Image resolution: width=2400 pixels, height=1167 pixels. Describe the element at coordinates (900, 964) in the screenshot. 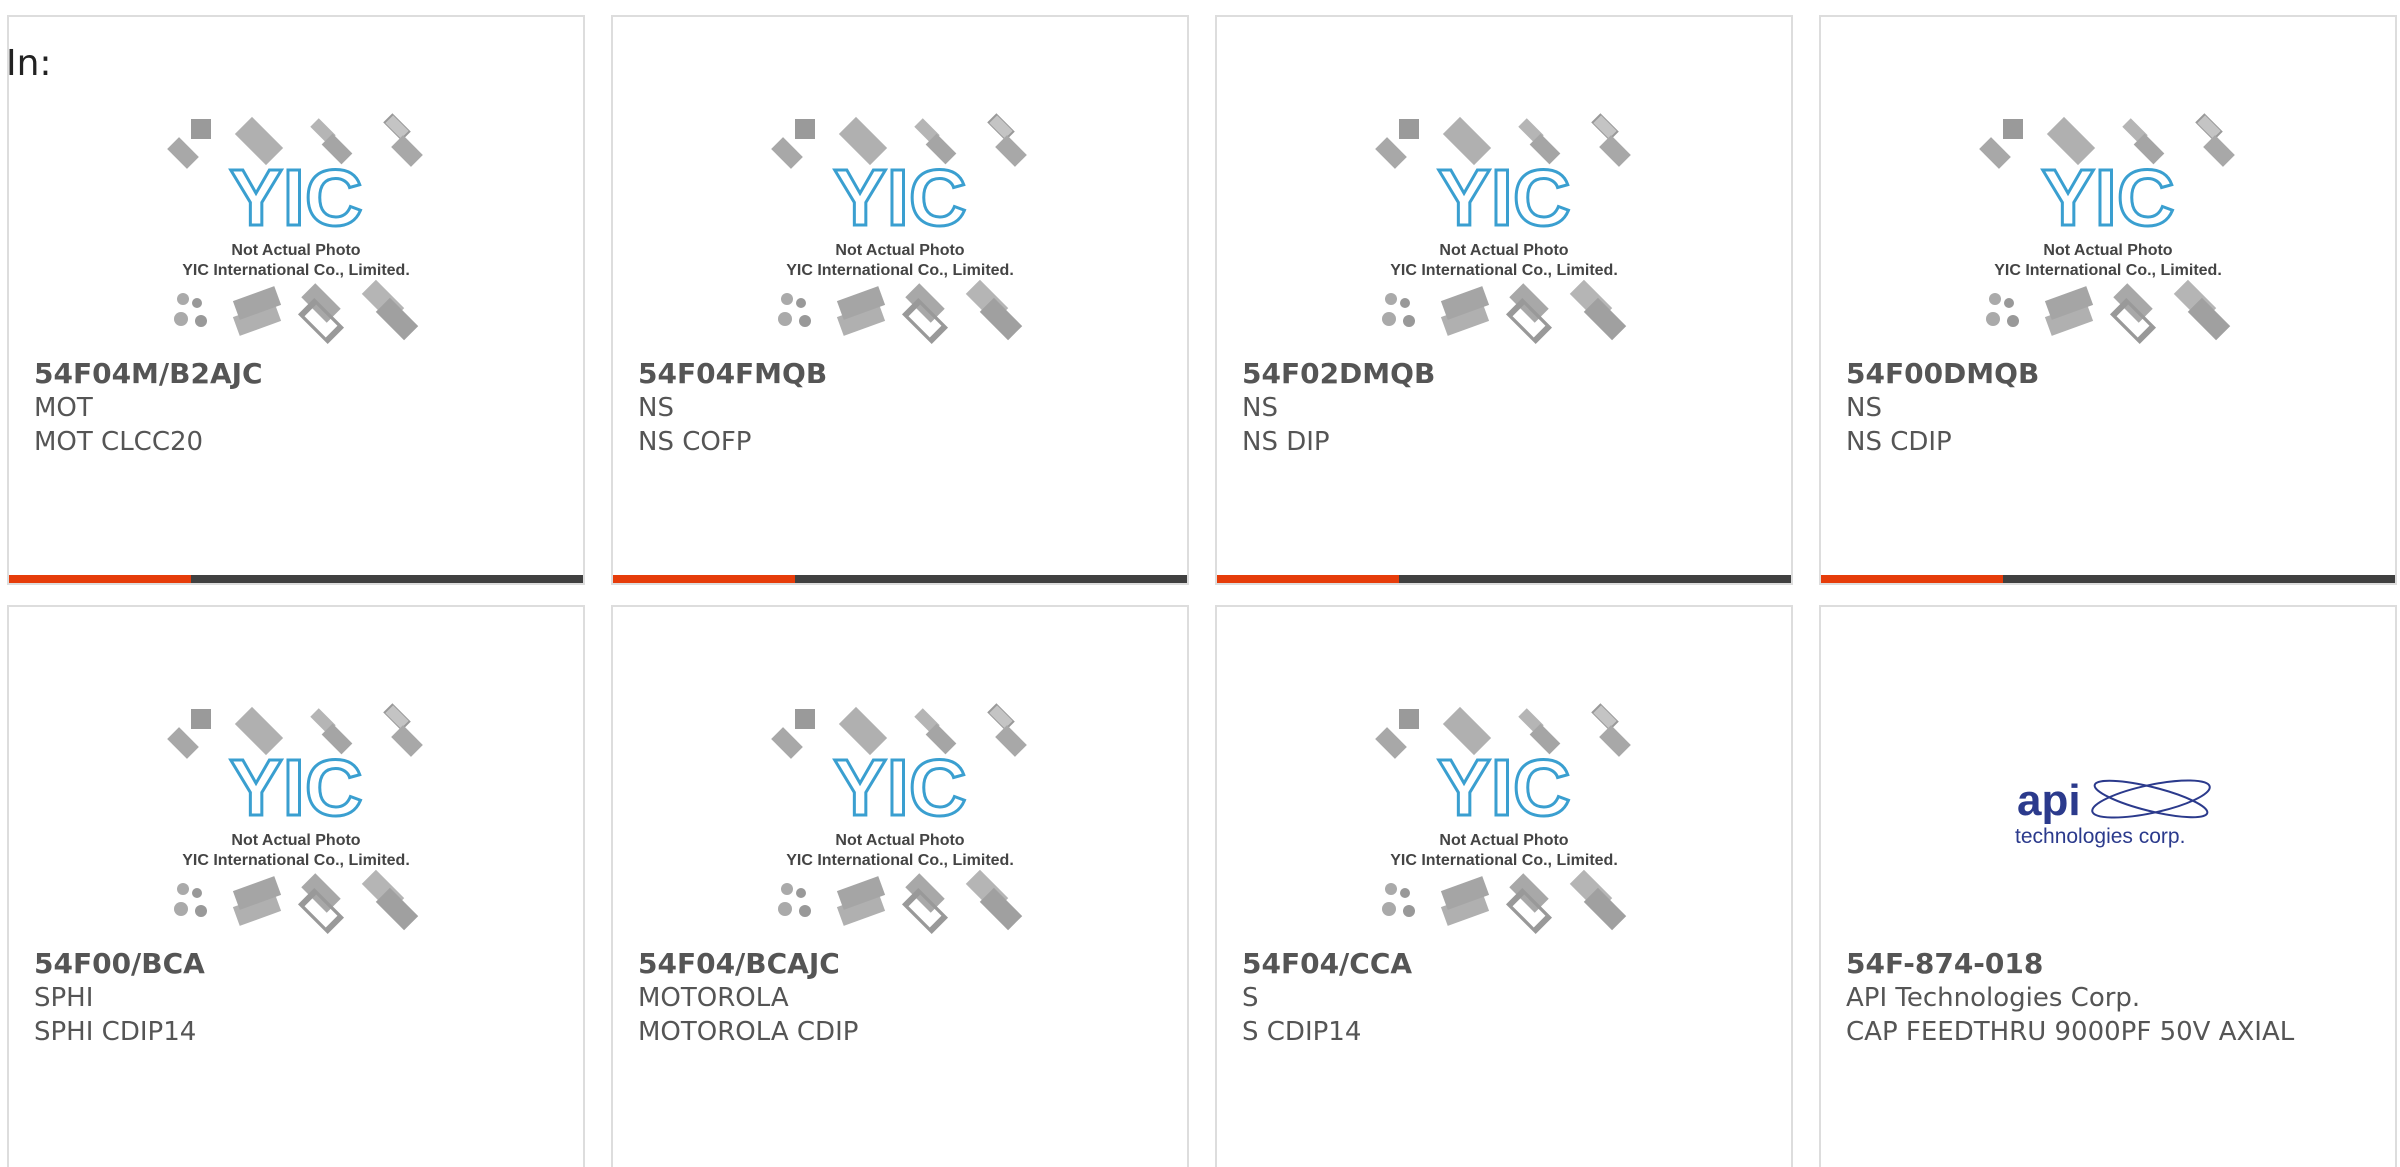

I see `part-number: 54F04/BCAJC` at that location.